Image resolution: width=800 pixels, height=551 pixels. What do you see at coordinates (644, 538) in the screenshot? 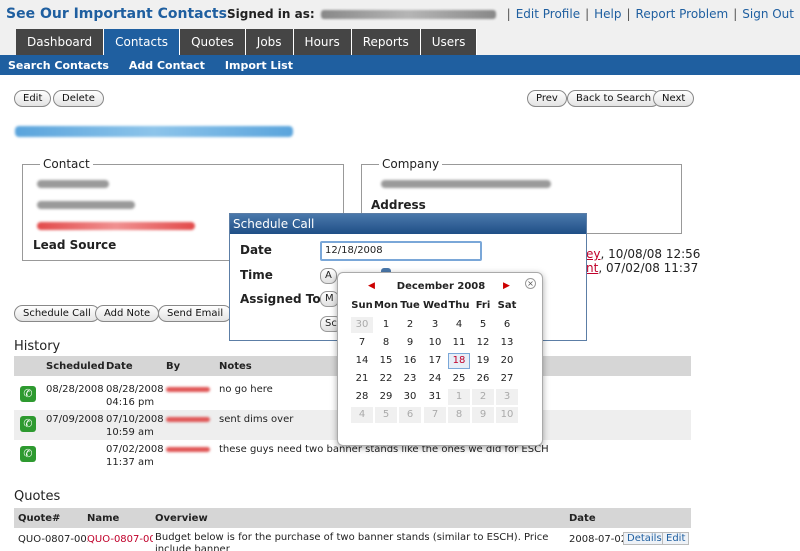
I see `quote-details-button: Details` at bounding box center [644, 538].